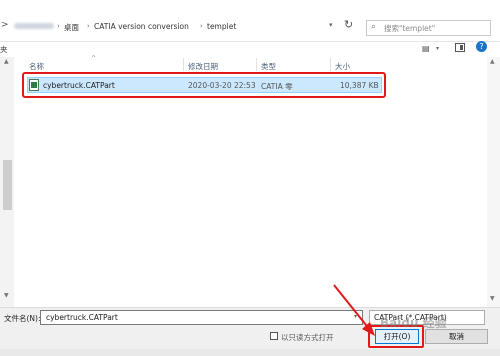 Image resolution: width=500 pixels, height=356 pixels. Describe the element at coordinates (141, 26) in the screenshot. I see `breadcrumb-catia-folder: CATIA version conversion` at that location.